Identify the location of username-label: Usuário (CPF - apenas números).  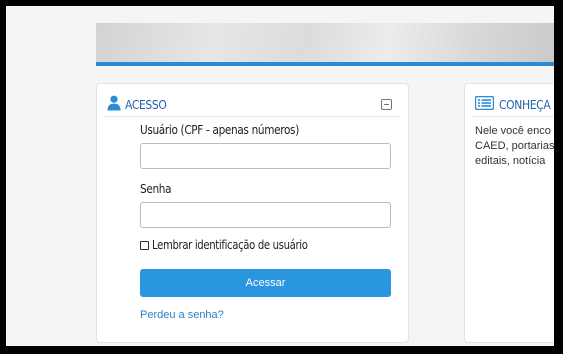
(219, 129).